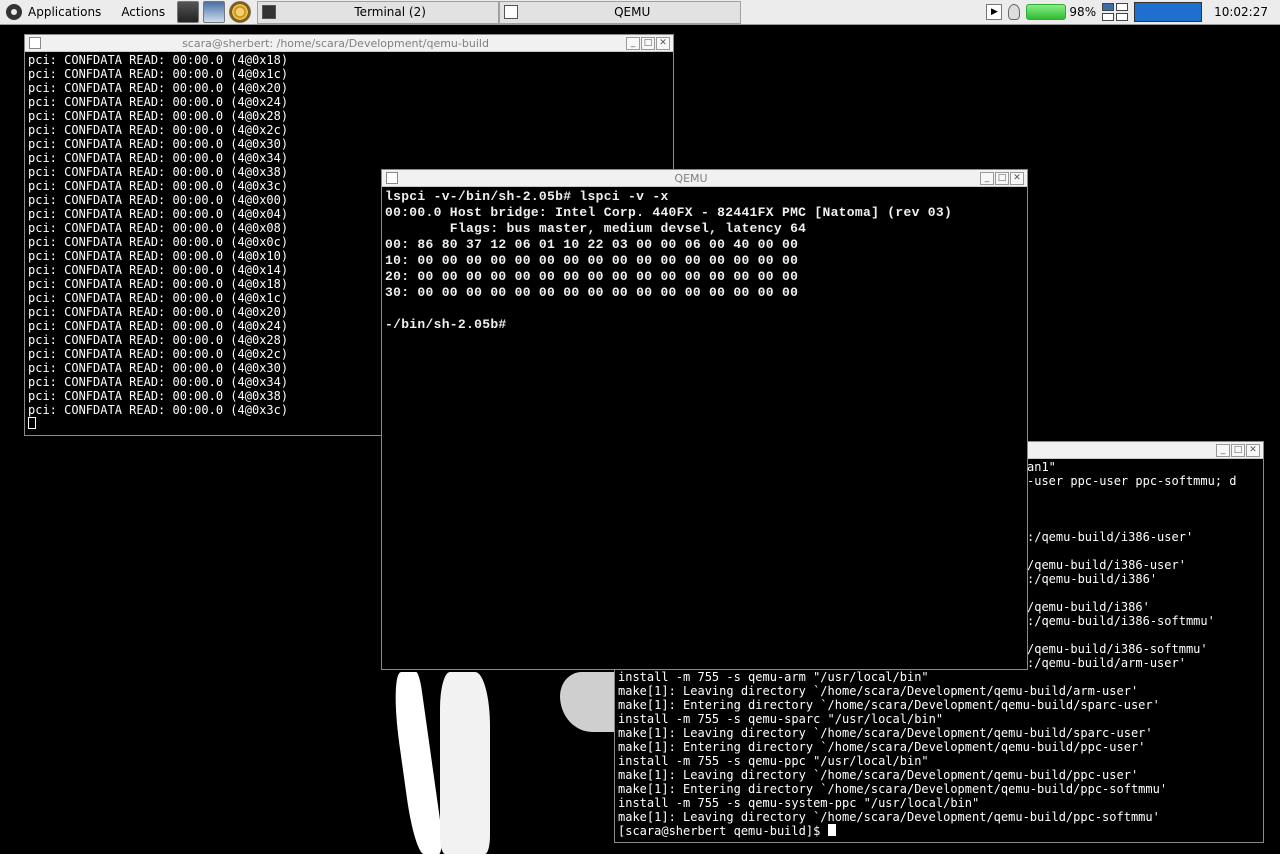 This screenshot has height=854, width=1280. What do you see at coordinates (723, 831) in the screenshot?
I see `shell-prompt: [scara@sherbert qemu-build]$` at bounding box center [723, 831].